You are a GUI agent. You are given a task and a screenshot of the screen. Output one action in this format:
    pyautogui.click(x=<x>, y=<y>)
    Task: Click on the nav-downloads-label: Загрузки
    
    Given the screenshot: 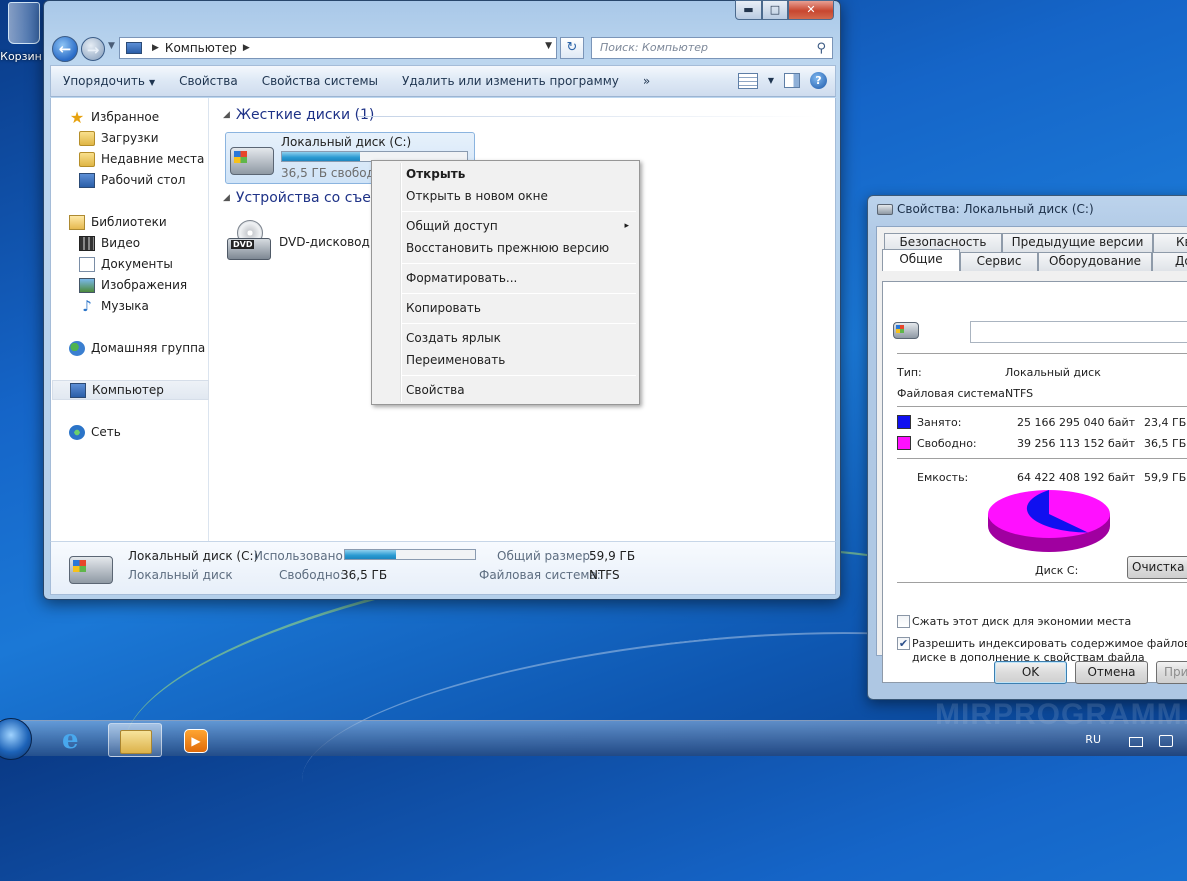 What is the action you would take?
    pyautogui.click(x=130, y=138)
    